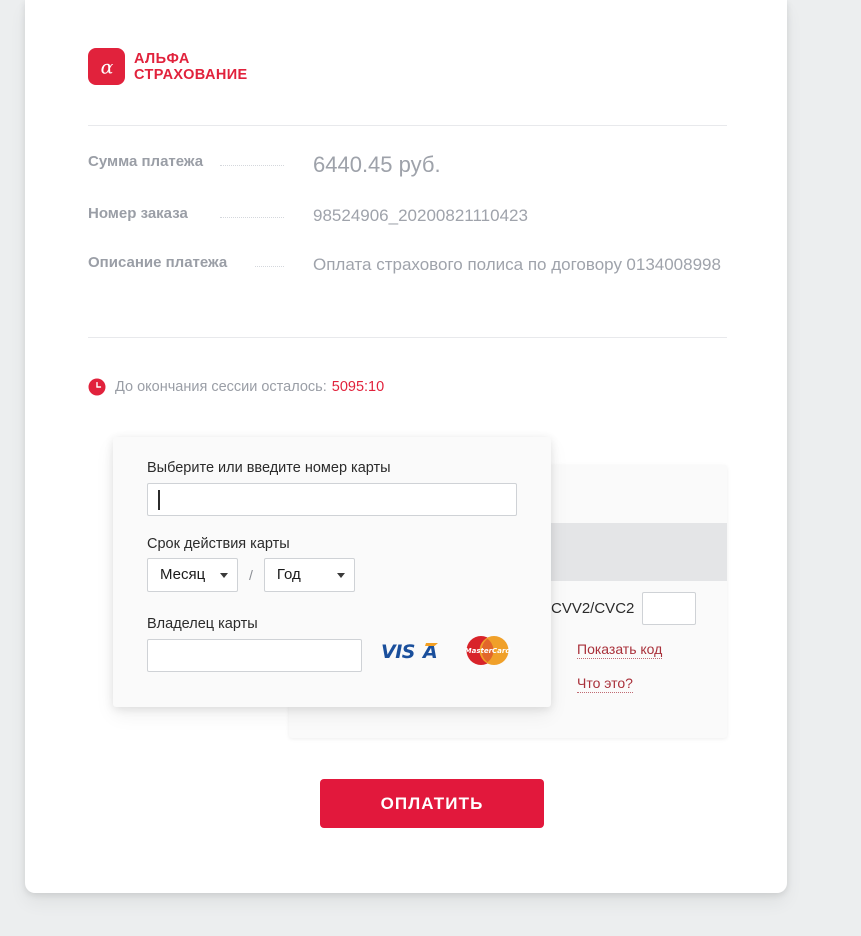  What do you see at coordinates (162, 58) in the screenshot?
I see `brand-name-line1: АЛЬФА` at bounding box center [162, 58].